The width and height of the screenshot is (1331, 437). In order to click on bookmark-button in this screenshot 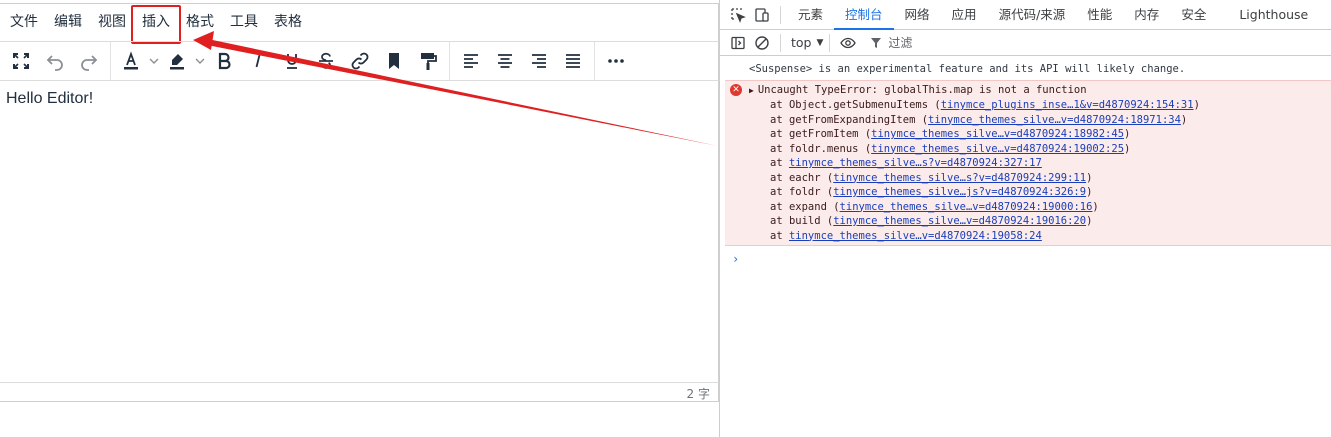, I will do `click(394, 61)`.